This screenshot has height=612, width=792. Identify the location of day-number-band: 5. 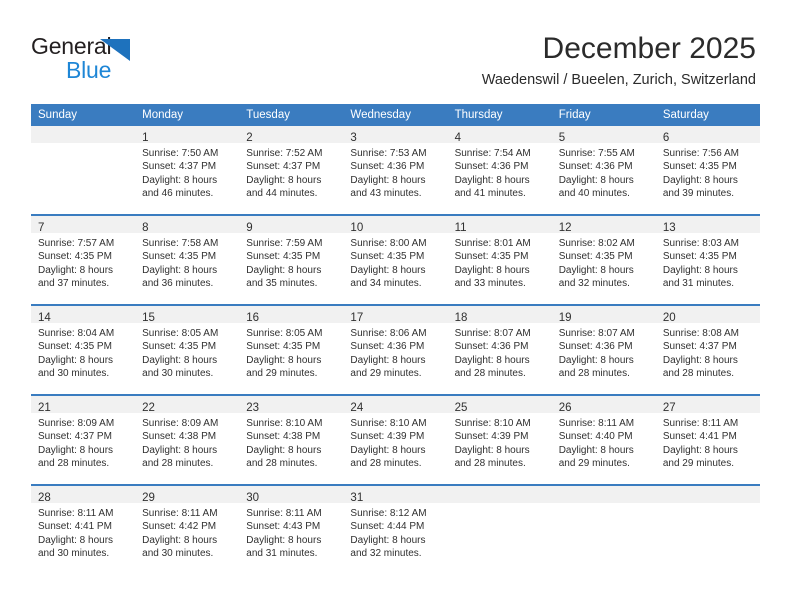
(603, 135).